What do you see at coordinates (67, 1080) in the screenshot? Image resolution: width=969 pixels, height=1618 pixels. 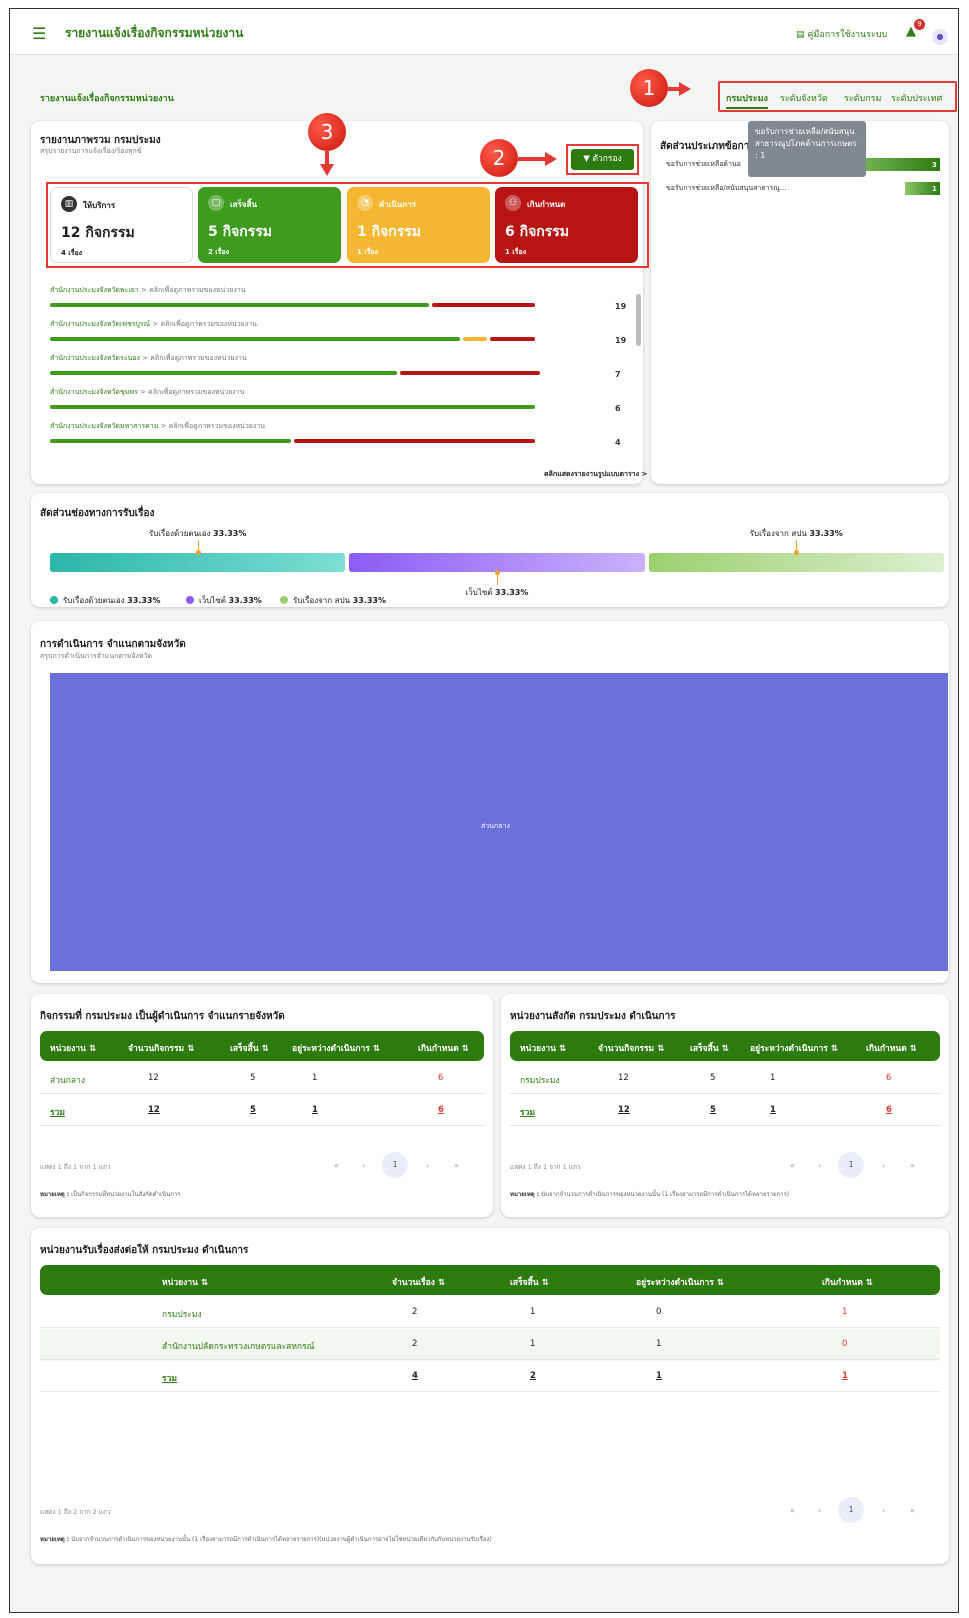 I see `table1-cell: ส่วนกลาง` at bounding box center [67, 1080].